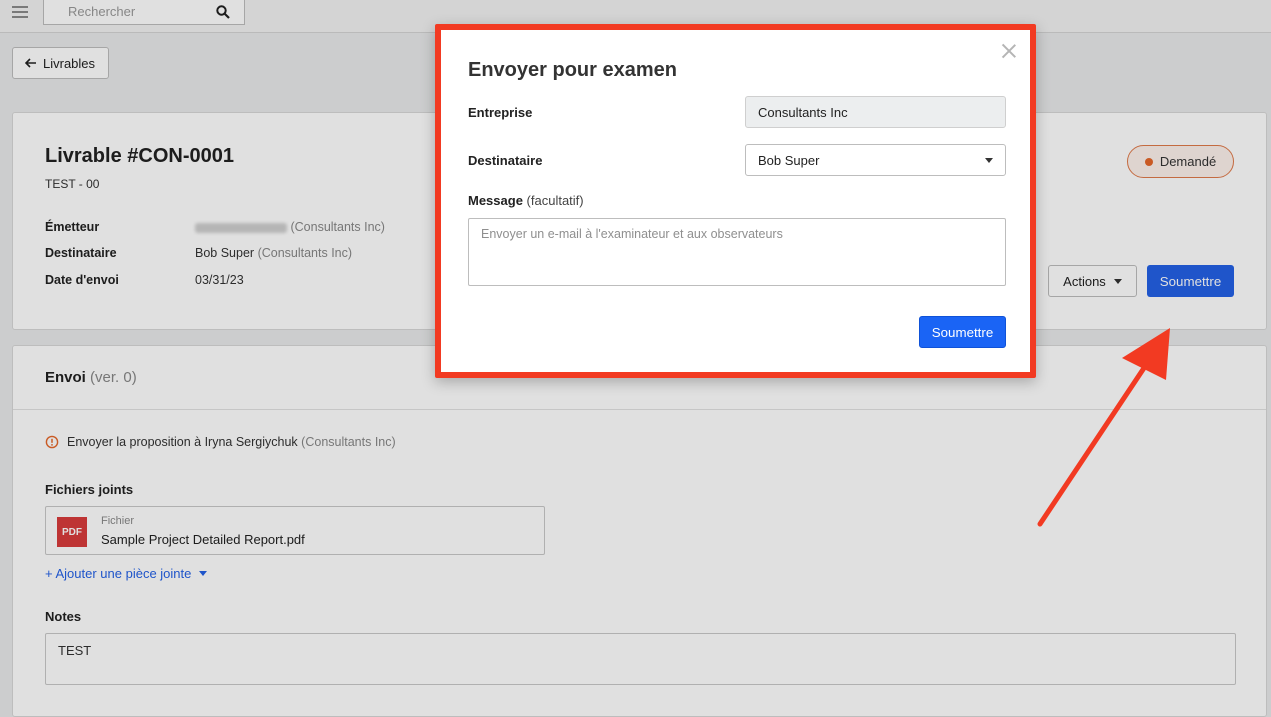 This screenshot has width=1271, height=717. I want to click on modal-recipient-label: Destinataire, so click(505, 160).